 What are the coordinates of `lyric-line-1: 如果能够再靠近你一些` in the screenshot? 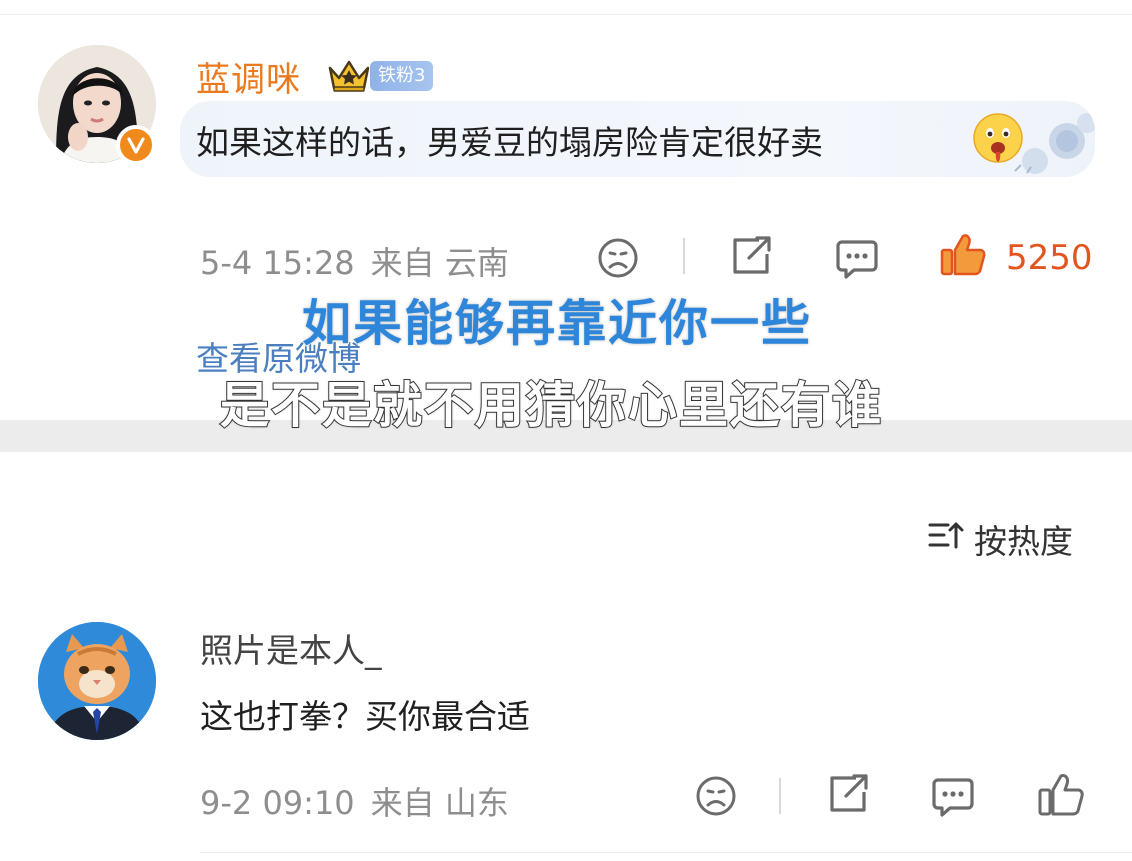 It's located at (557, 323).